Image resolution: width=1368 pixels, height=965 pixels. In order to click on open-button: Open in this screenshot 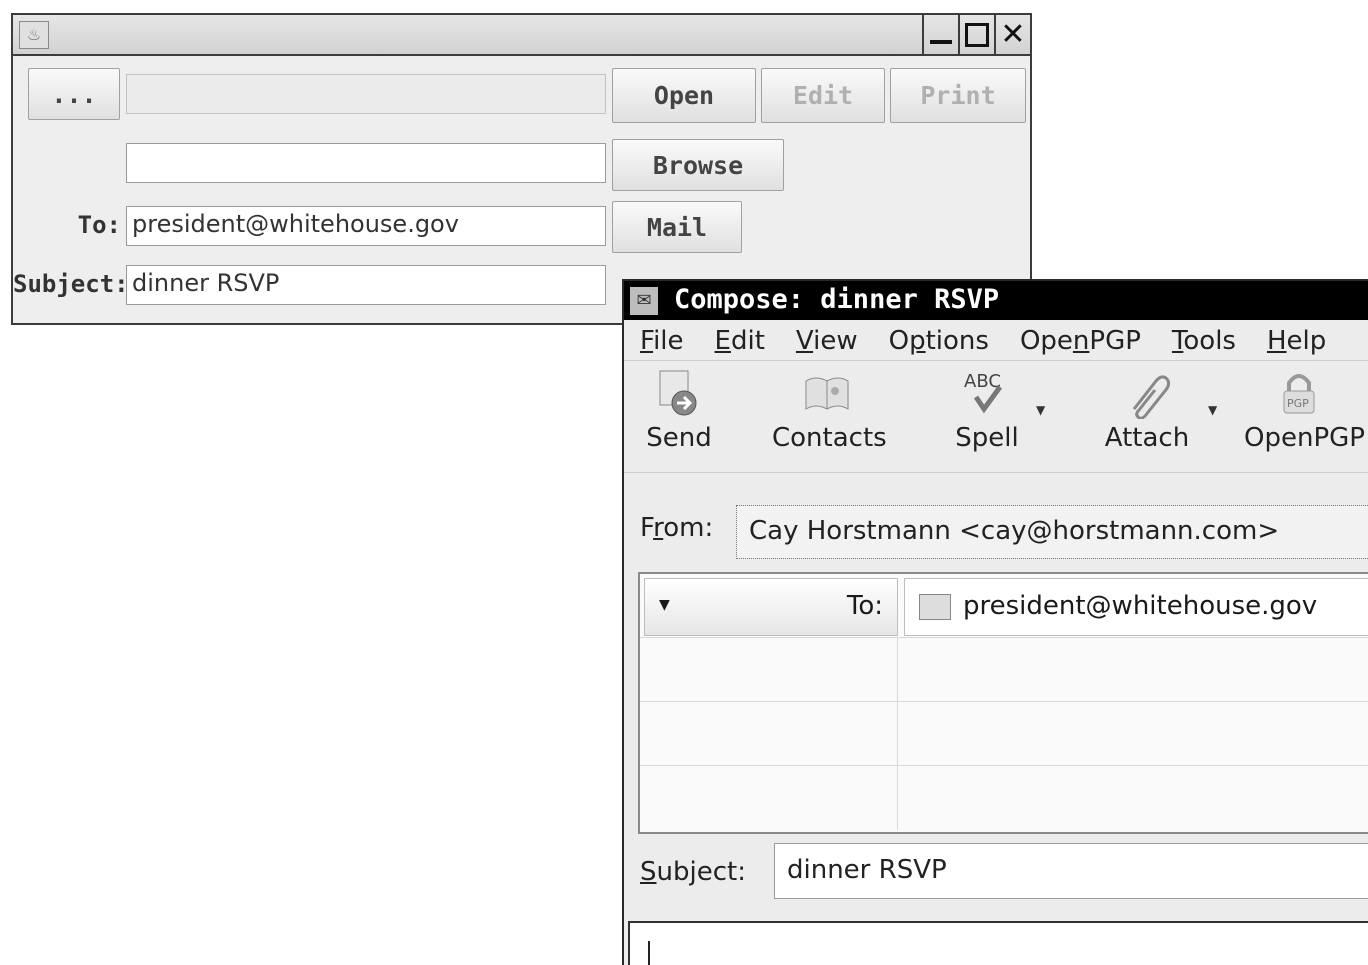, I will do `click(684, 95)`.